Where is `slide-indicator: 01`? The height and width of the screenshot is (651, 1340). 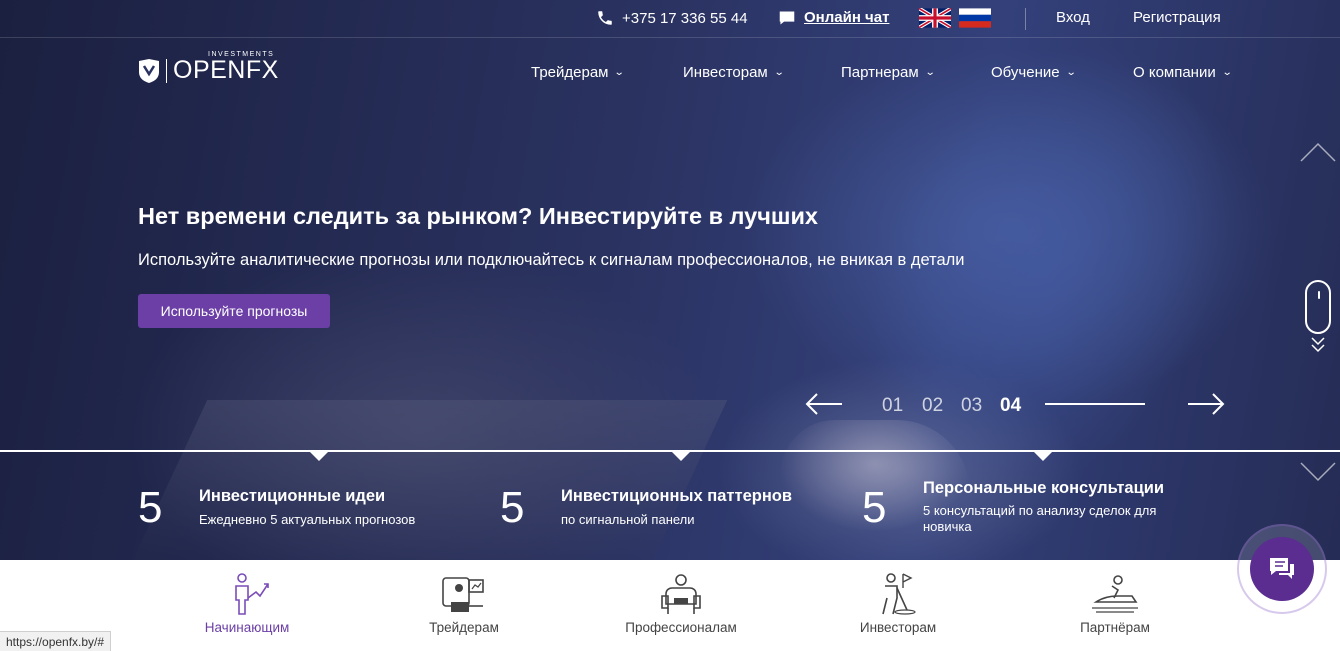 slide-indicator: 01 is located at coordinates (892, 406).